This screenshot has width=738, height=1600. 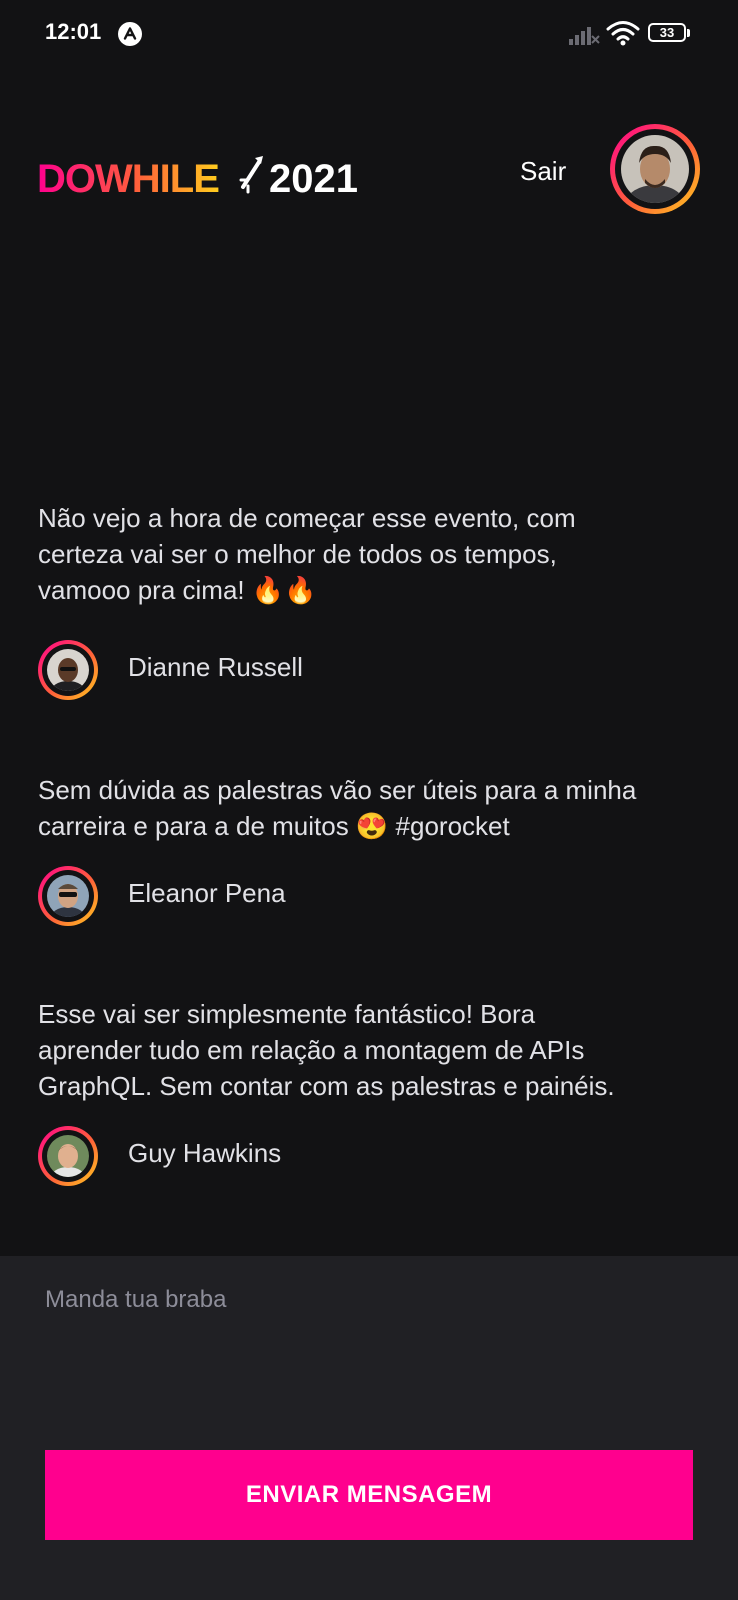 What do you see at coordinates (667, 32) in the screenshot?
I see `battery-level: 33` at bounding box center [667, 32].